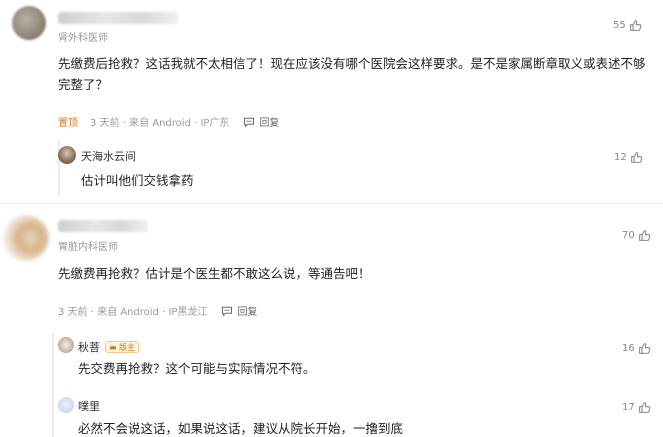 This screenshot has width=663, height=437. What do you see at coordinates (113, 347) in the screenshot?
I see `crown-icon` at bounding box center [113, 347].